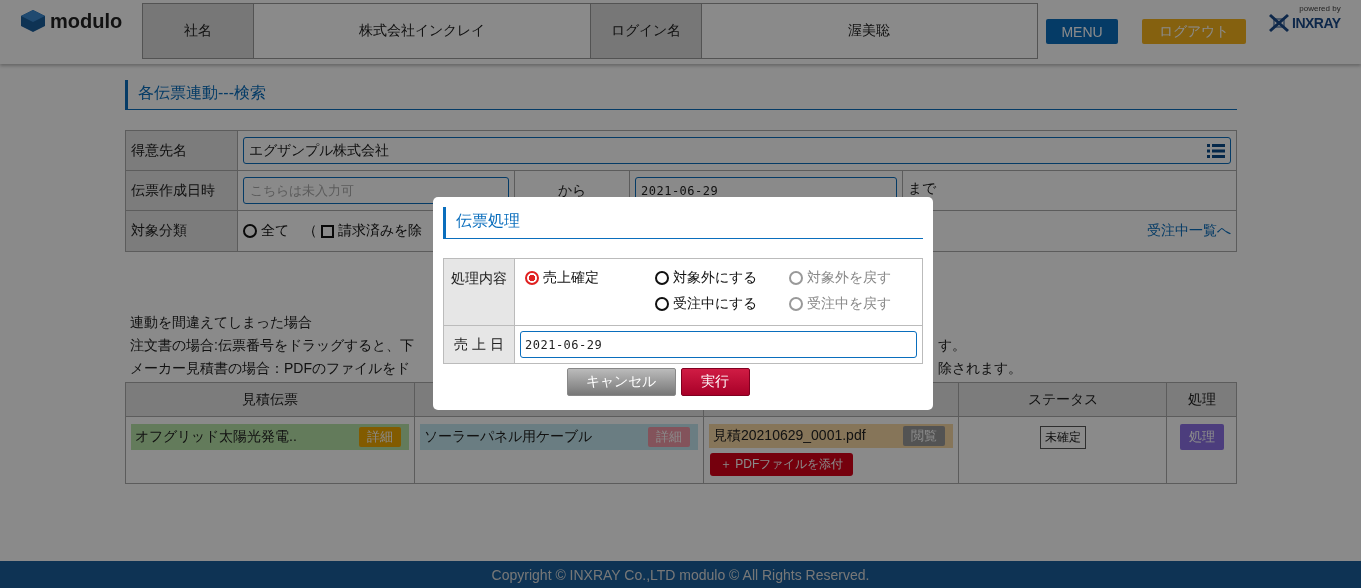  I want to click on note-text: 除されます。, so click(980, 369).